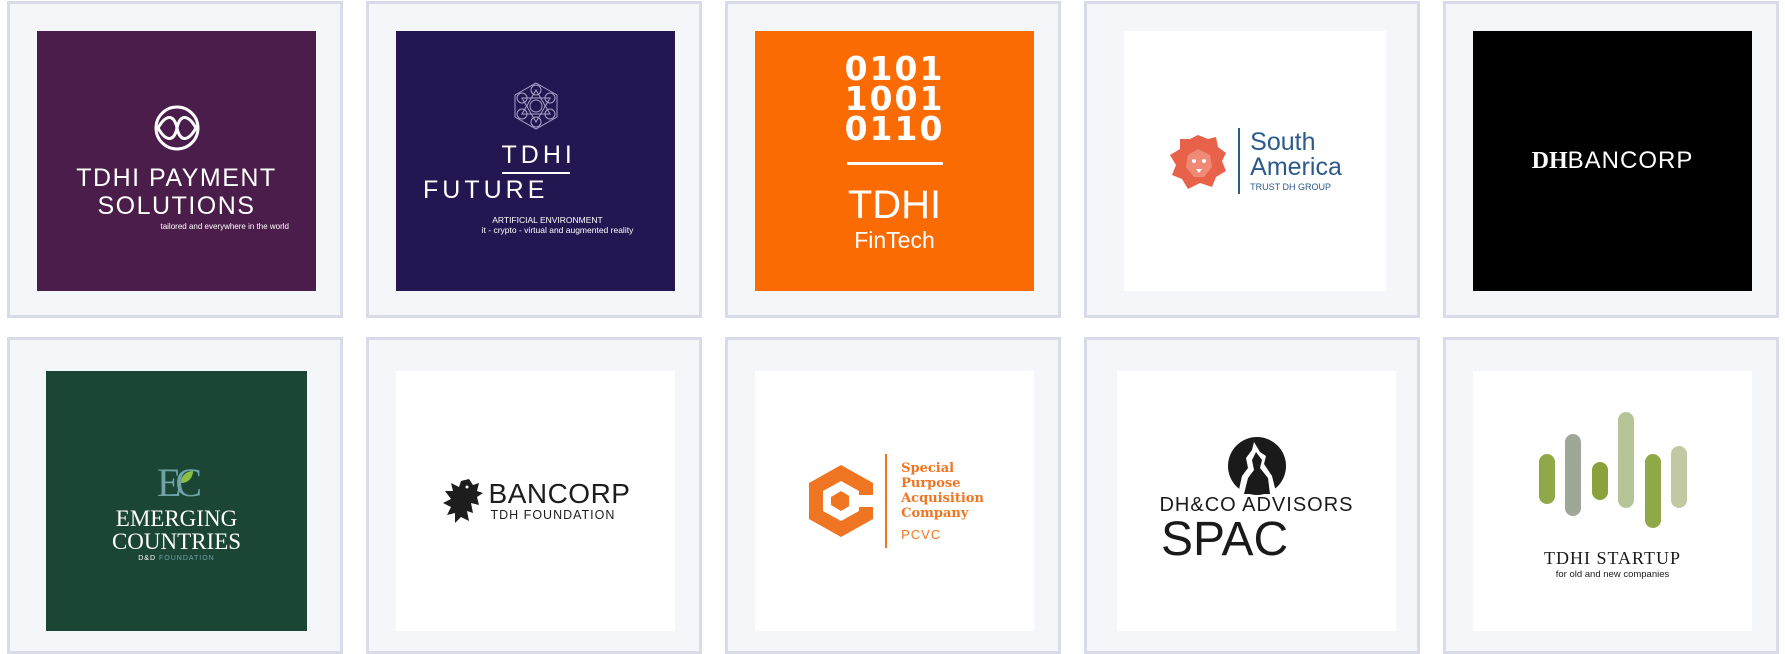 Image resolution: width=1785 pixels, height=654 pixels. What do you see at coordinates (1290, 187) in the screenshot?
I see `south-america-tagline: TRUST DH GROUP` at bounding box center [1290, 187].